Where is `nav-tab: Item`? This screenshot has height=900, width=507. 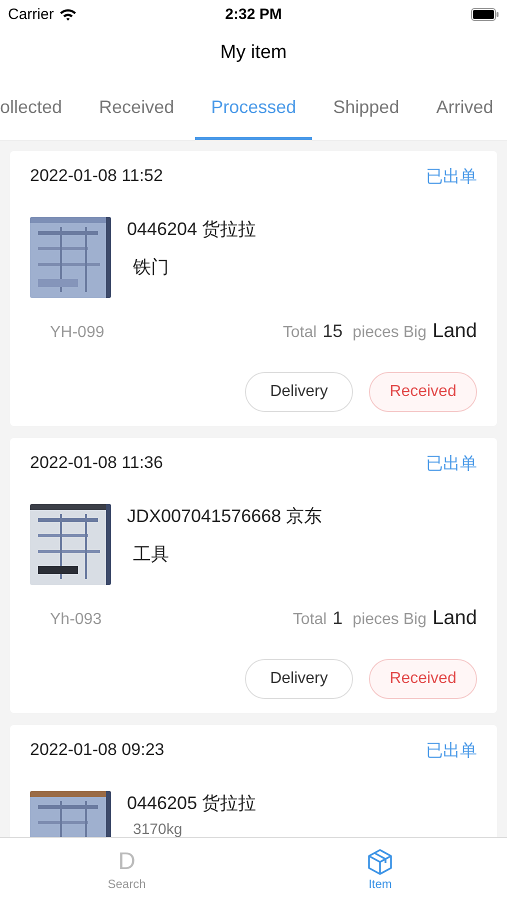 nav-tab: Item is located at coordinates (380, 869).